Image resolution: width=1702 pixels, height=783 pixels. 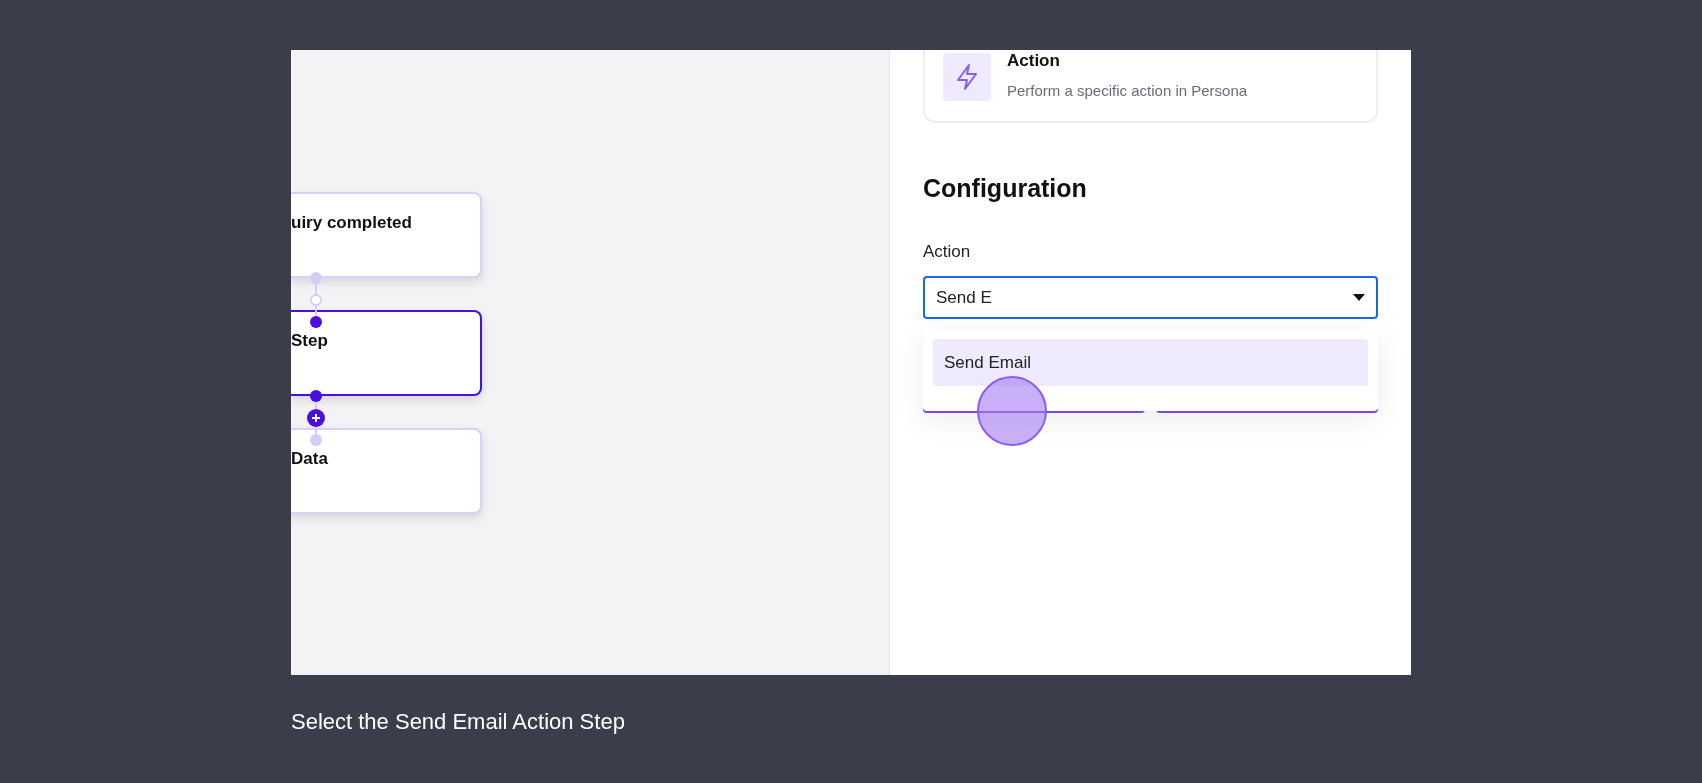 What do you see at coordinates (967, 77) in the screenshot?
I see `lightning-icon` at bounding box center [967, 77].